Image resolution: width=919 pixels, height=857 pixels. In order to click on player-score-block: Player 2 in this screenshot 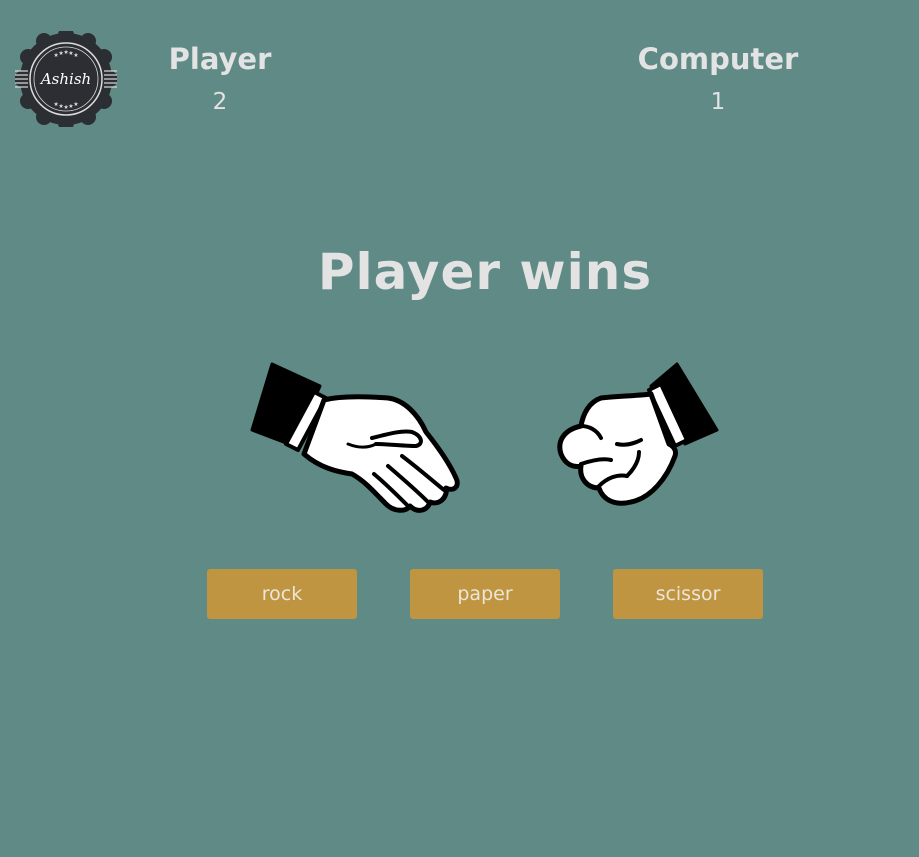, I will do `click(220, 78)`.